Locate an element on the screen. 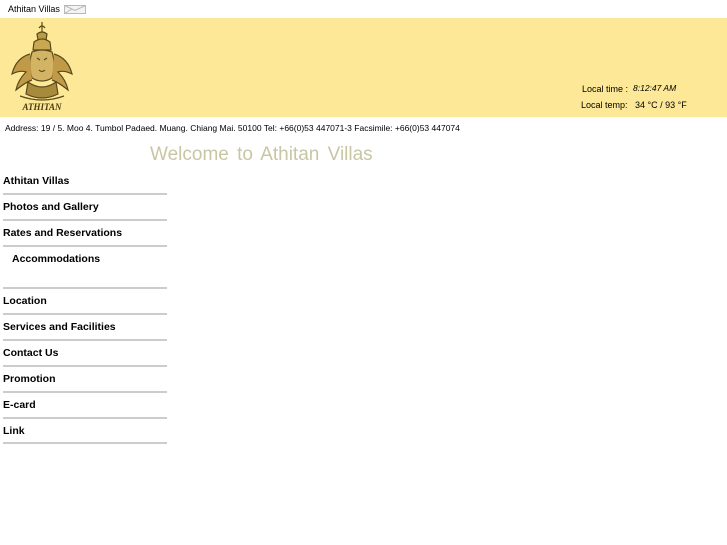 The image size is (727, 545). local-temp-label: Local temp: is located at coordinates (604, 105).